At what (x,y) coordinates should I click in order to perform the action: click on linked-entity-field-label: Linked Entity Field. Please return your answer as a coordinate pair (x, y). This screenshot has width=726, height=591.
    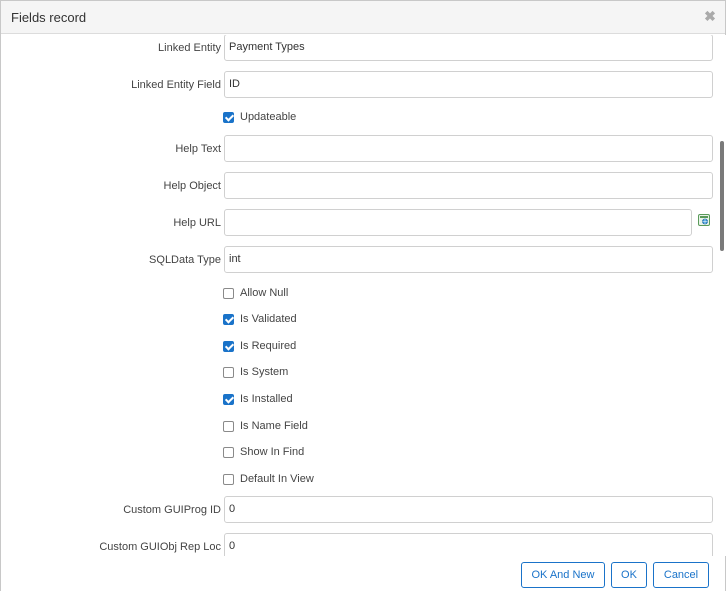
    Looking at the image, I should click on (176, 85).